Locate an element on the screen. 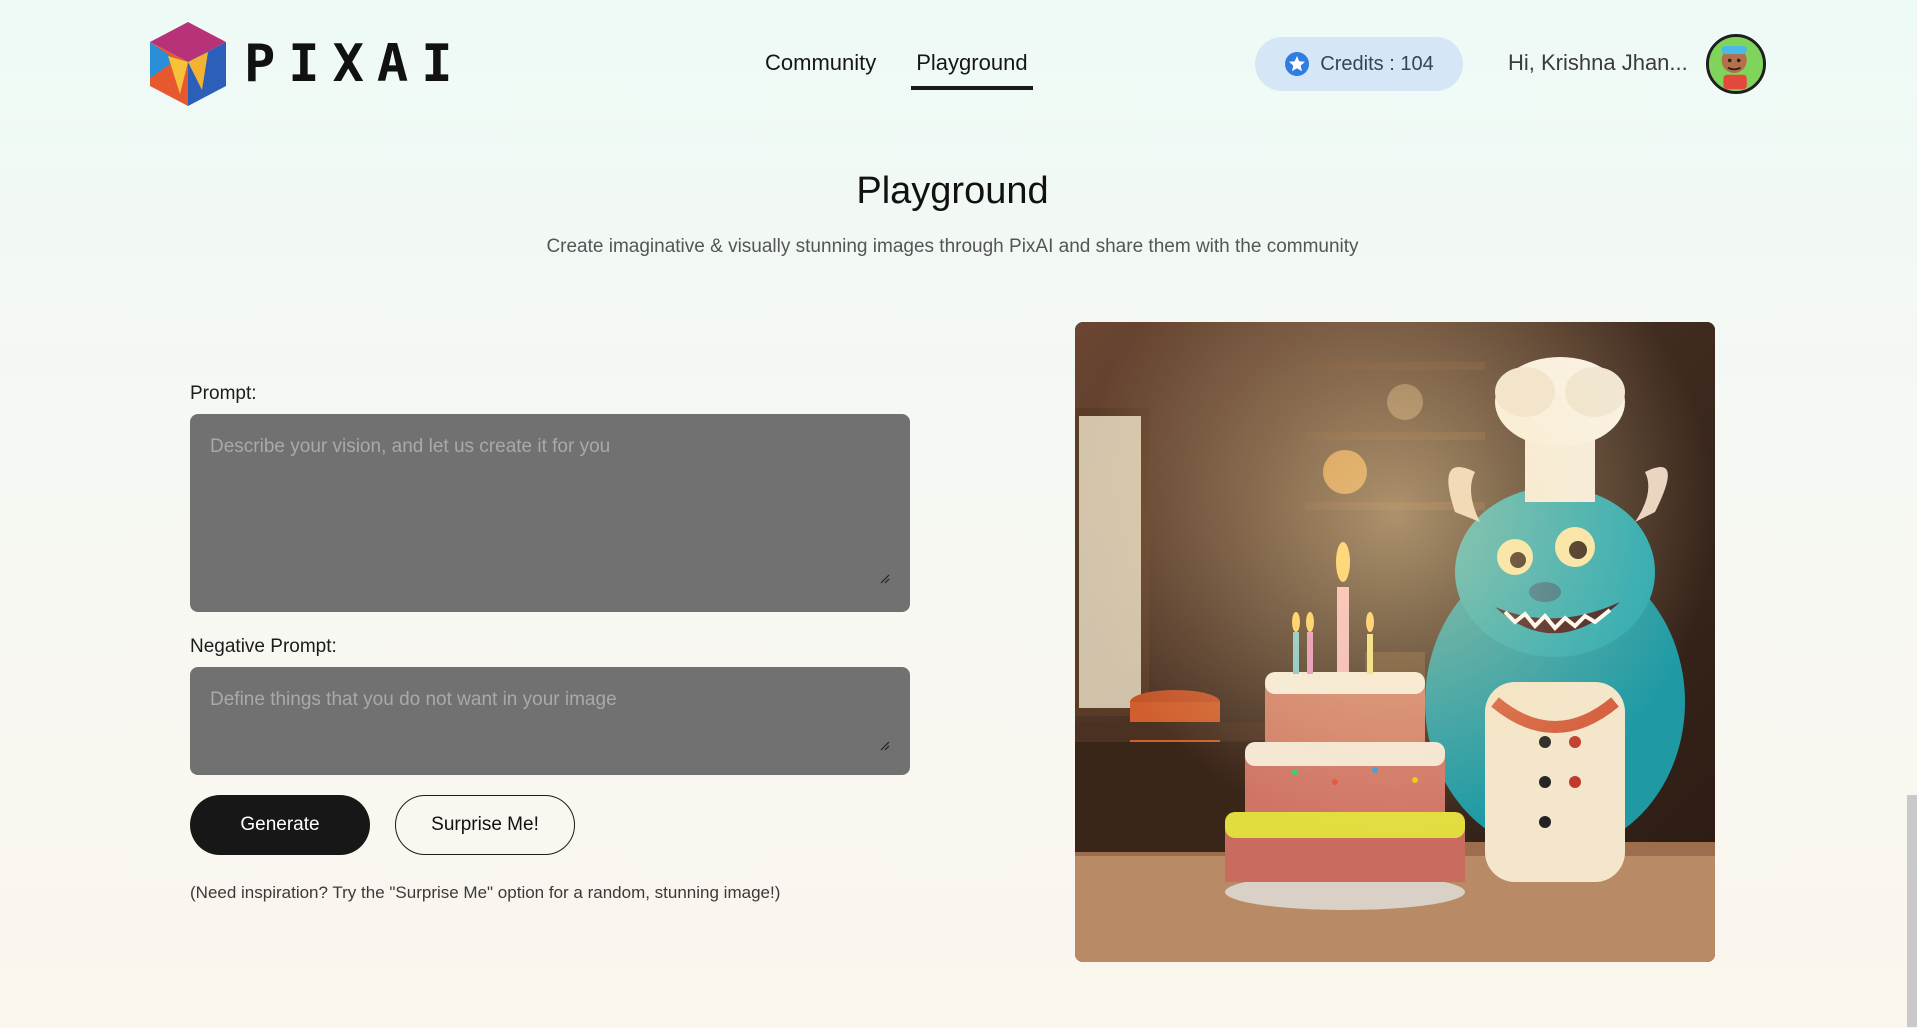  brand-name: PIXAI is located at coordinates (355, 64).